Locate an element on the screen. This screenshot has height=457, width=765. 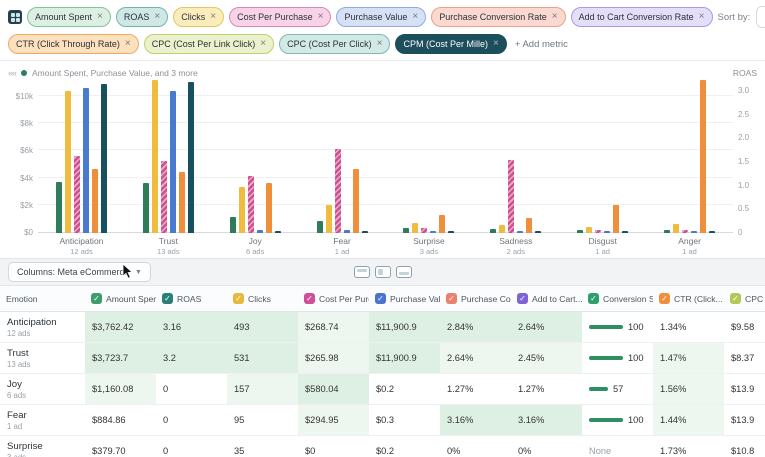
metric-pill-cost-per-purchase: Cost Per Purchase × is located at coordinates (280, 17).